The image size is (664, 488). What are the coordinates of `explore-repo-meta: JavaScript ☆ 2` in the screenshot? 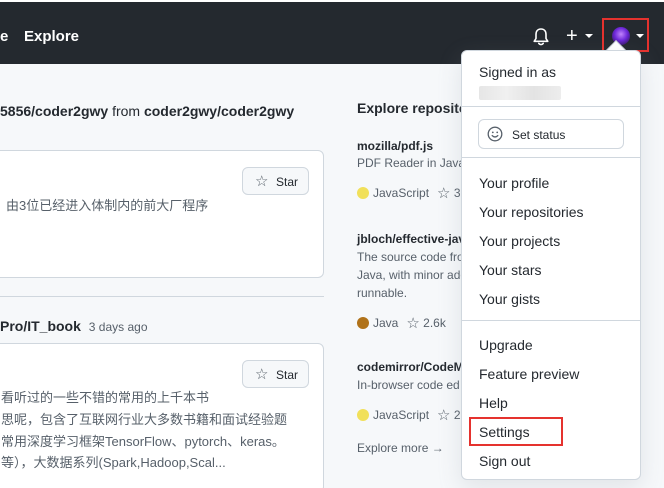 It's located at (409, 415).